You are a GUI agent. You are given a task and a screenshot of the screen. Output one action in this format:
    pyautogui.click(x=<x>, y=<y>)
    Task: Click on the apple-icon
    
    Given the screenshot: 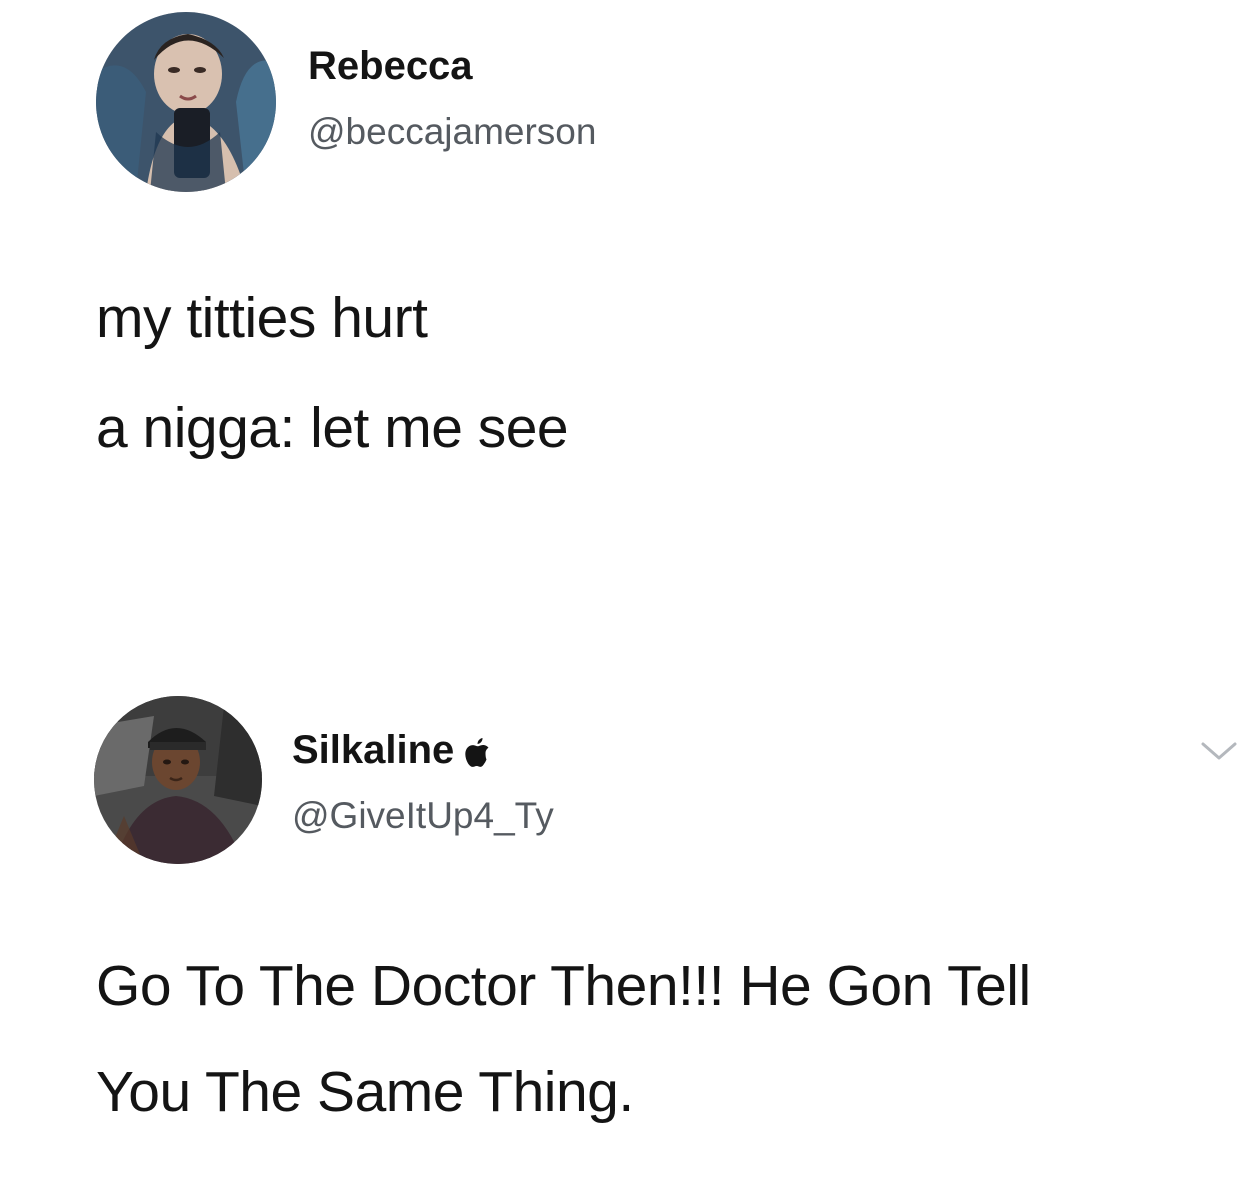 What is the action you would take?
    pyautogui.click(x=477, y=753)
    